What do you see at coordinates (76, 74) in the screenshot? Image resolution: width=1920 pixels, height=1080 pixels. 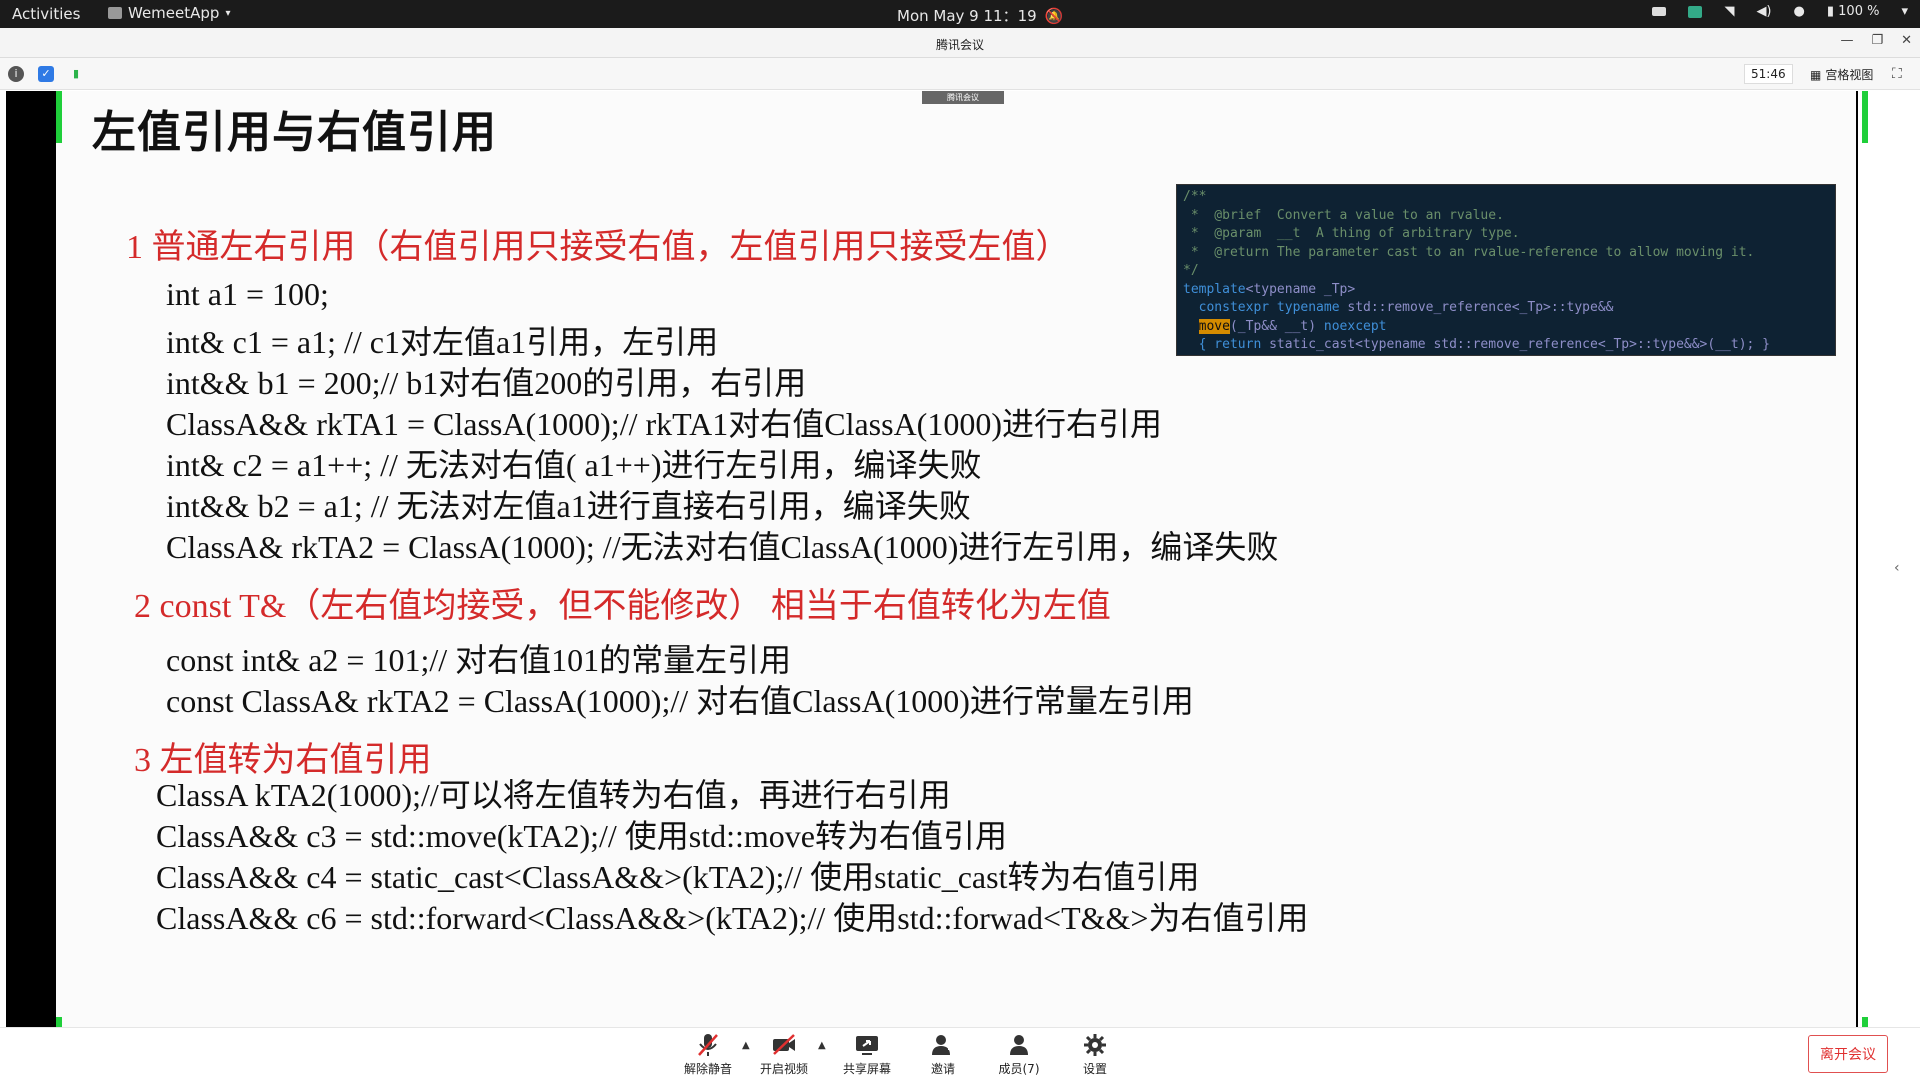 I see `signal-icon: ▮` at bounding box center [76, 74].